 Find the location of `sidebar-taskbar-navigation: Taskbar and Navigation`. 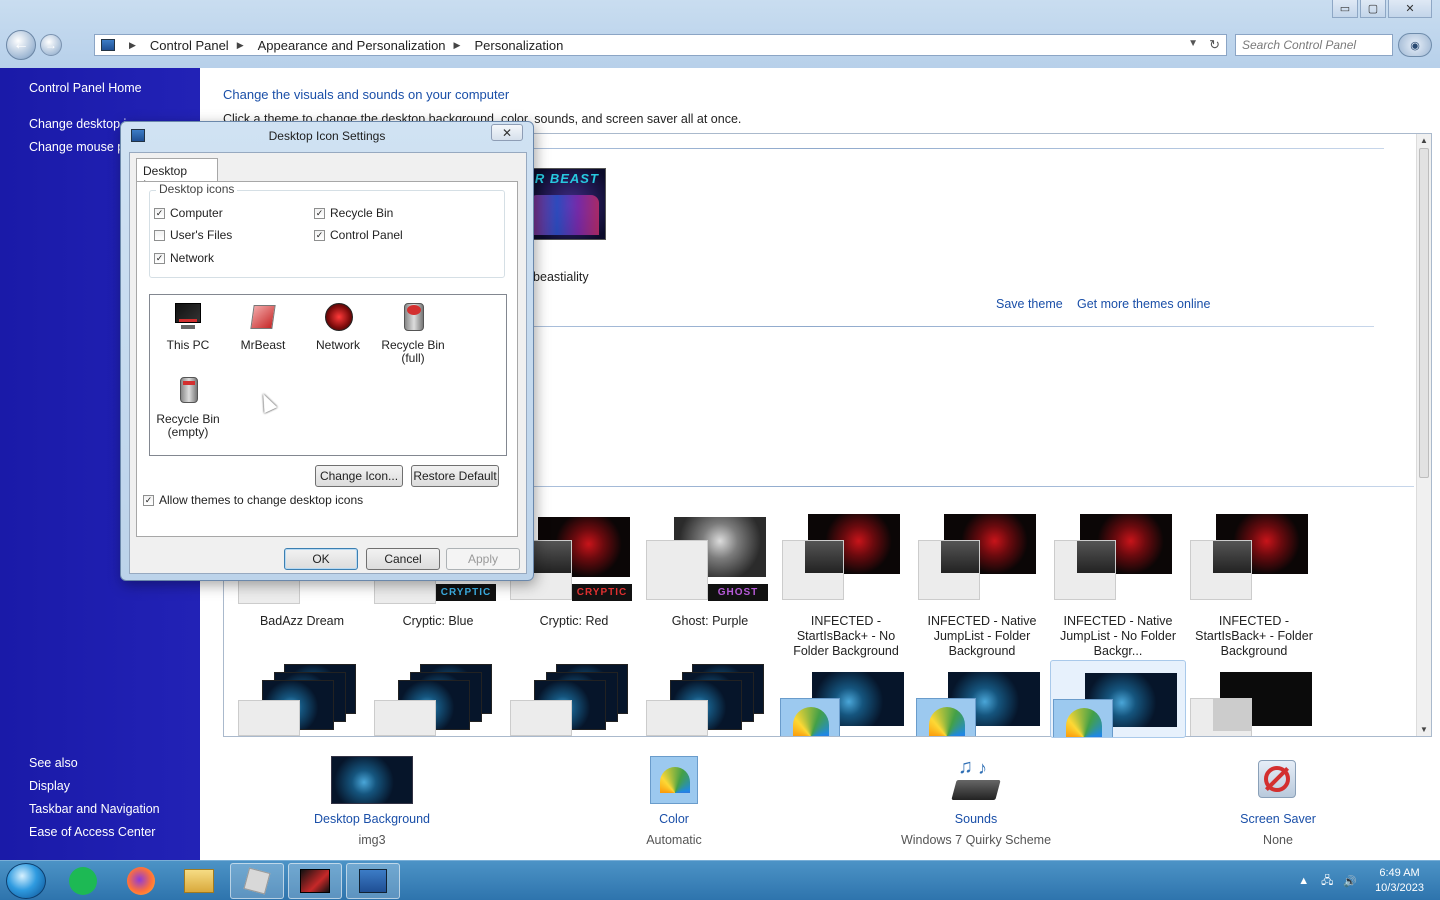

sidebar-taskbar-navigation: Taskbar and Navigation is located at coordinates (94, 809).